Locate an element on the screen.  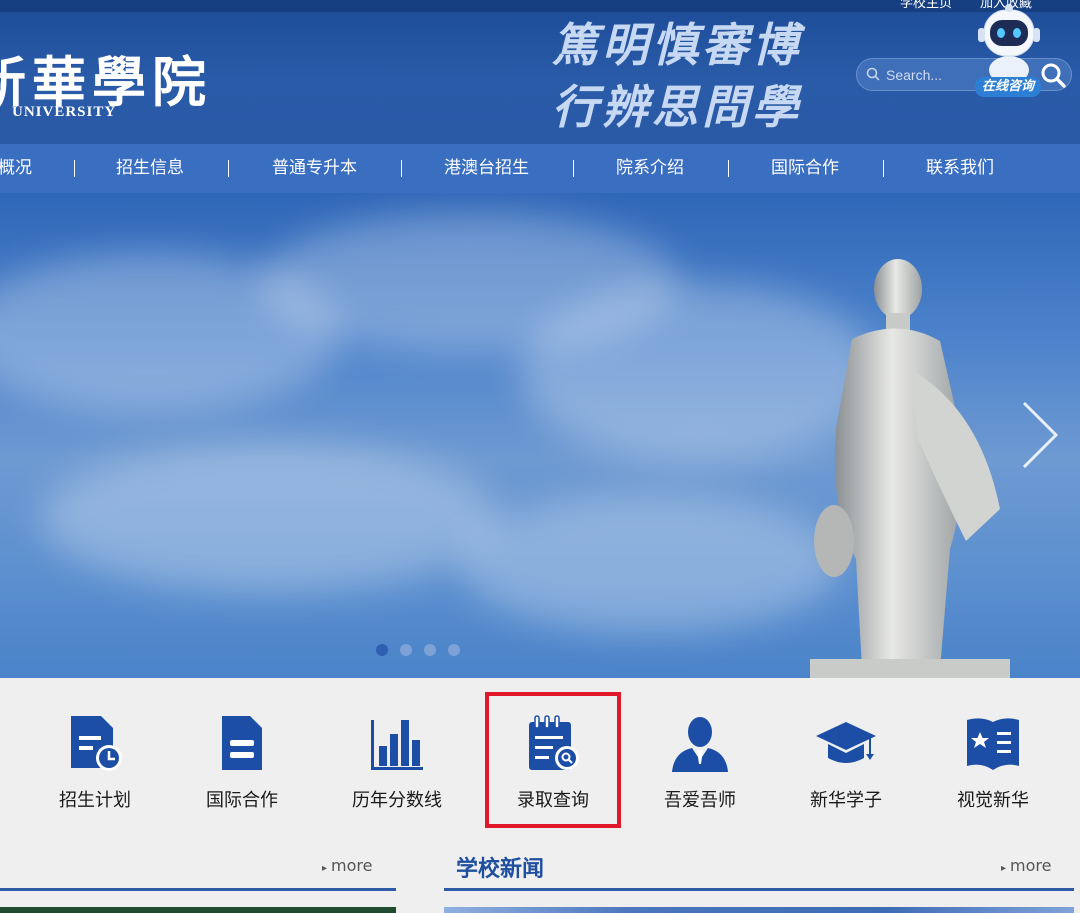
nav-item-upgrade: 普通专升本 is located at coordinates (314, 168).